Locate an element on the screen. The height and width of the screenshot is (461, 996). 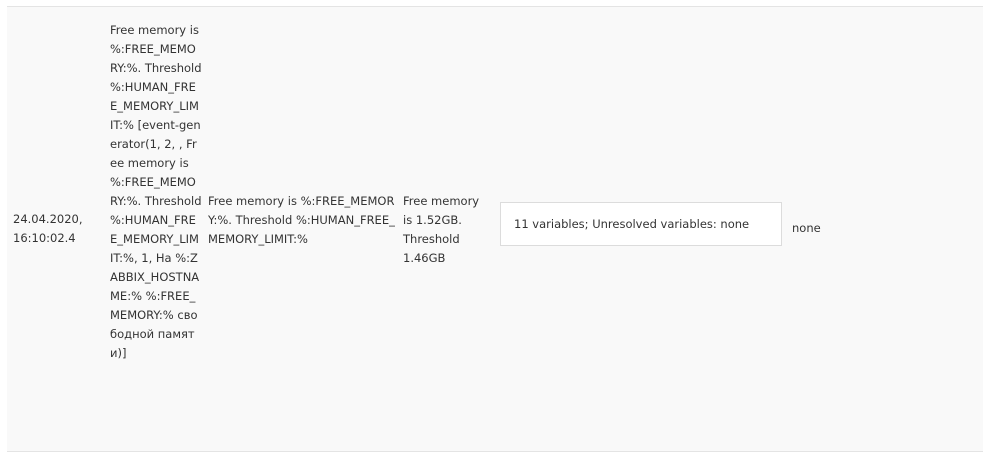
unresolved-cell: none is located at coordinates (806, 228).